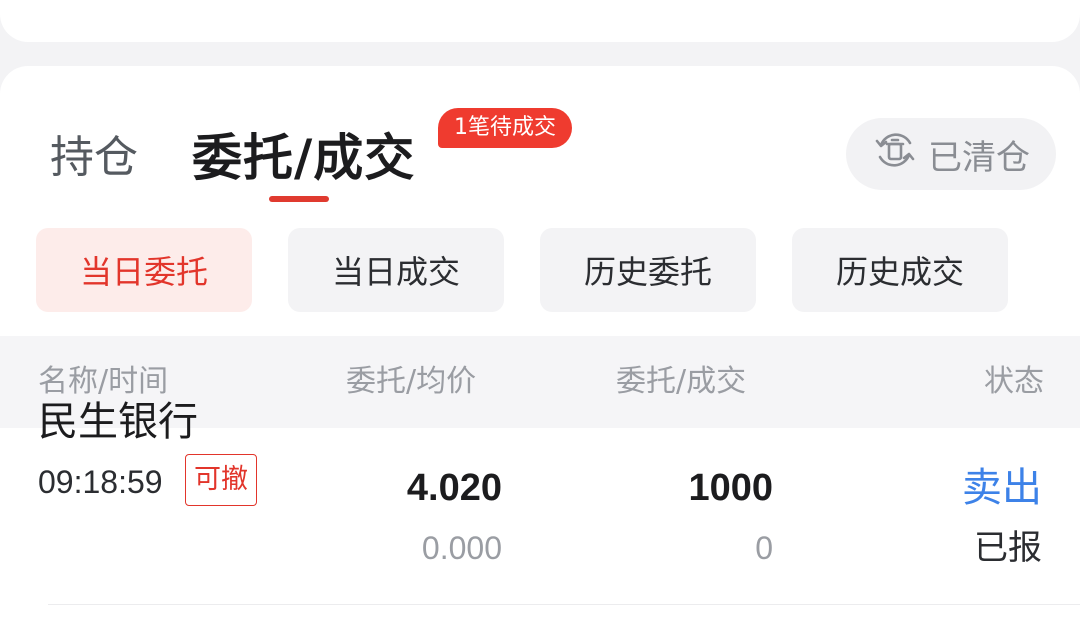 The image size is (1080, 626). What do you see at coordinates (100, 482) in the screenshot?
I see `order-time: 09:18:59` at bounding box center [100, 482].